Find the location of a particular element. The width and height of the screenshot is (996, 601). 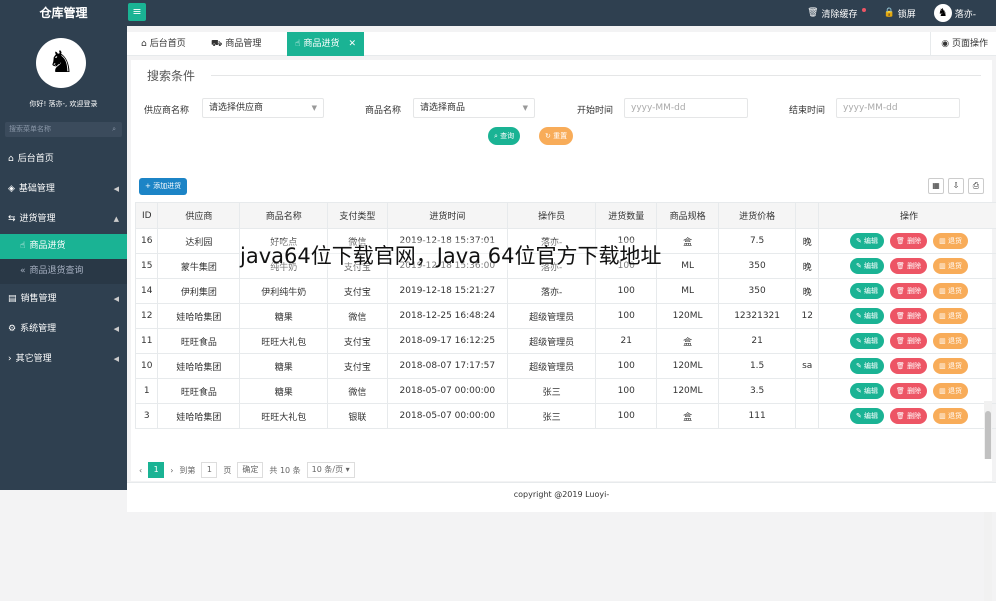

sidebar-item-basic: ◈基础管理◀ is located at coordinates (63, 189).